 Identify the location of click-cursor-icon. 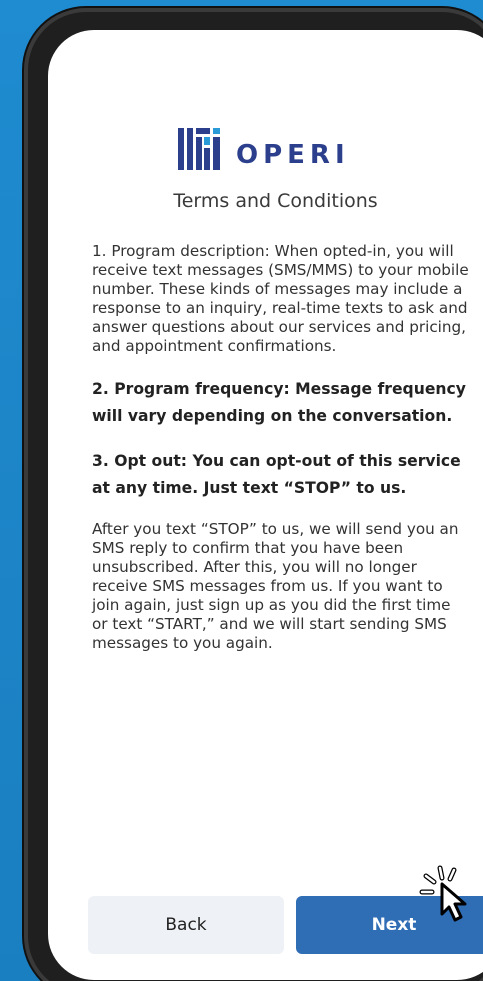
(443, 893).